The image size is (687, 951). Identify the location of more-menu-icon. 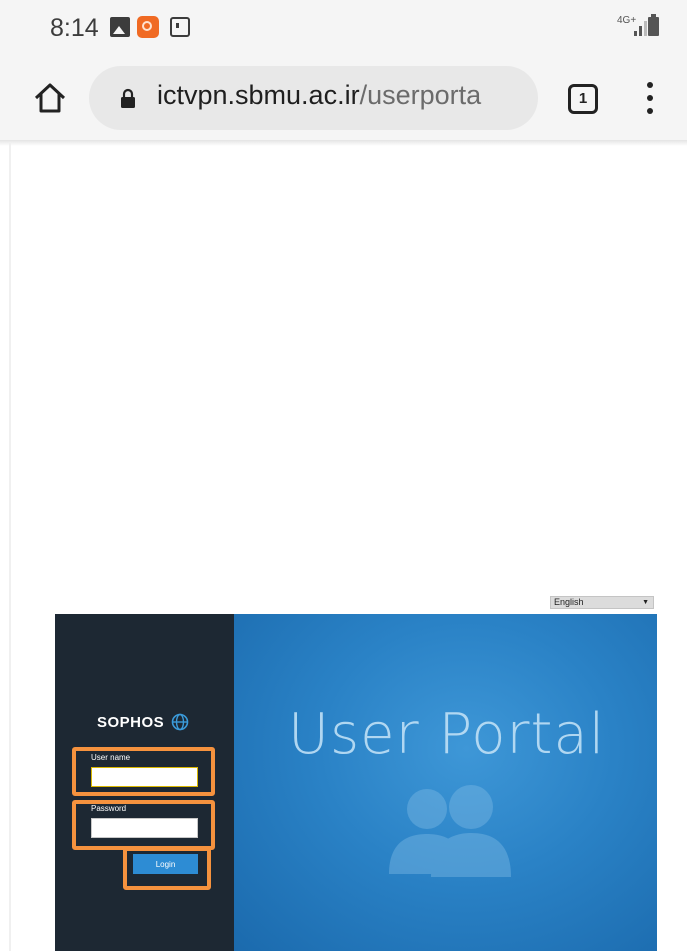
(650, 98).